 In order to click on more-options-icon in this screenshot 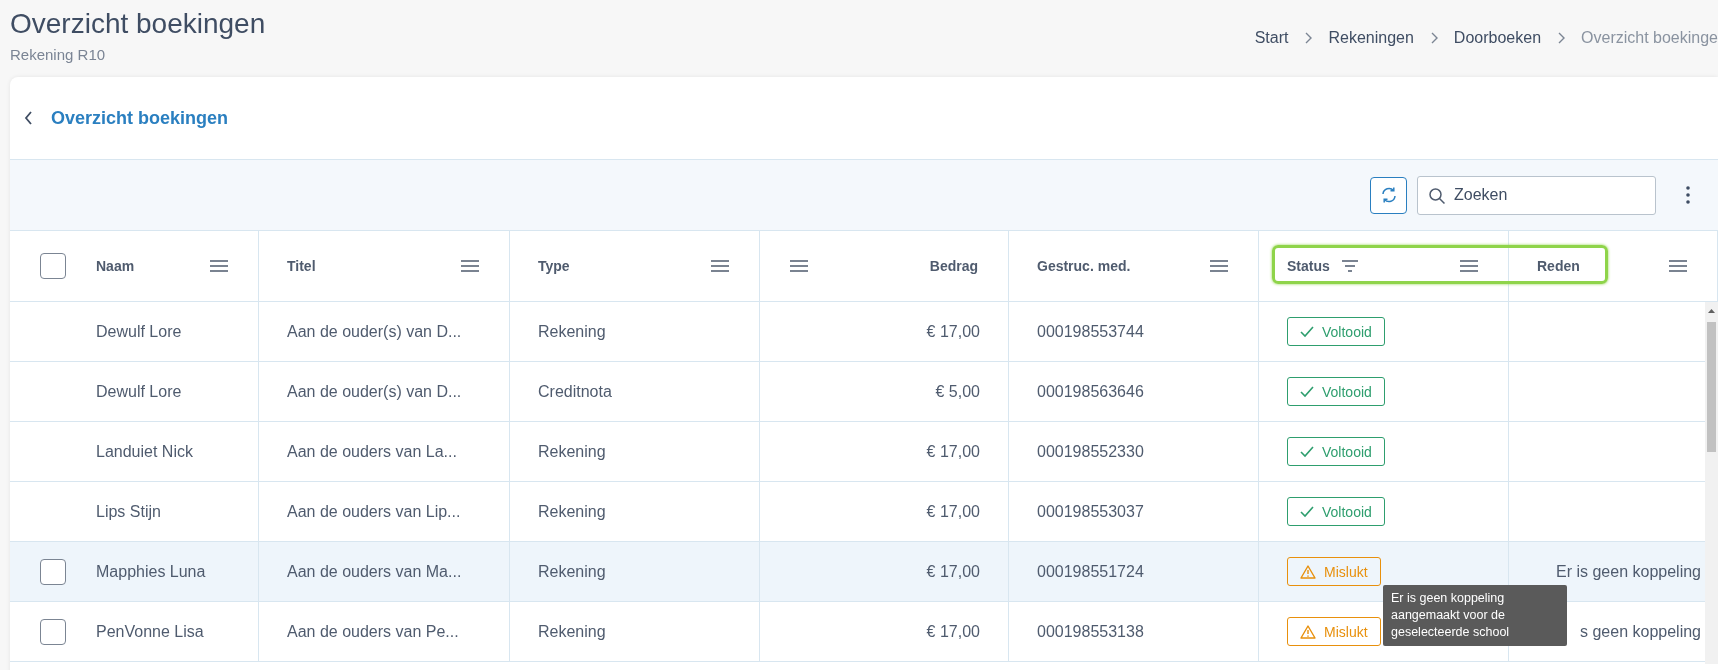, I will do `click(1688, 195)`.